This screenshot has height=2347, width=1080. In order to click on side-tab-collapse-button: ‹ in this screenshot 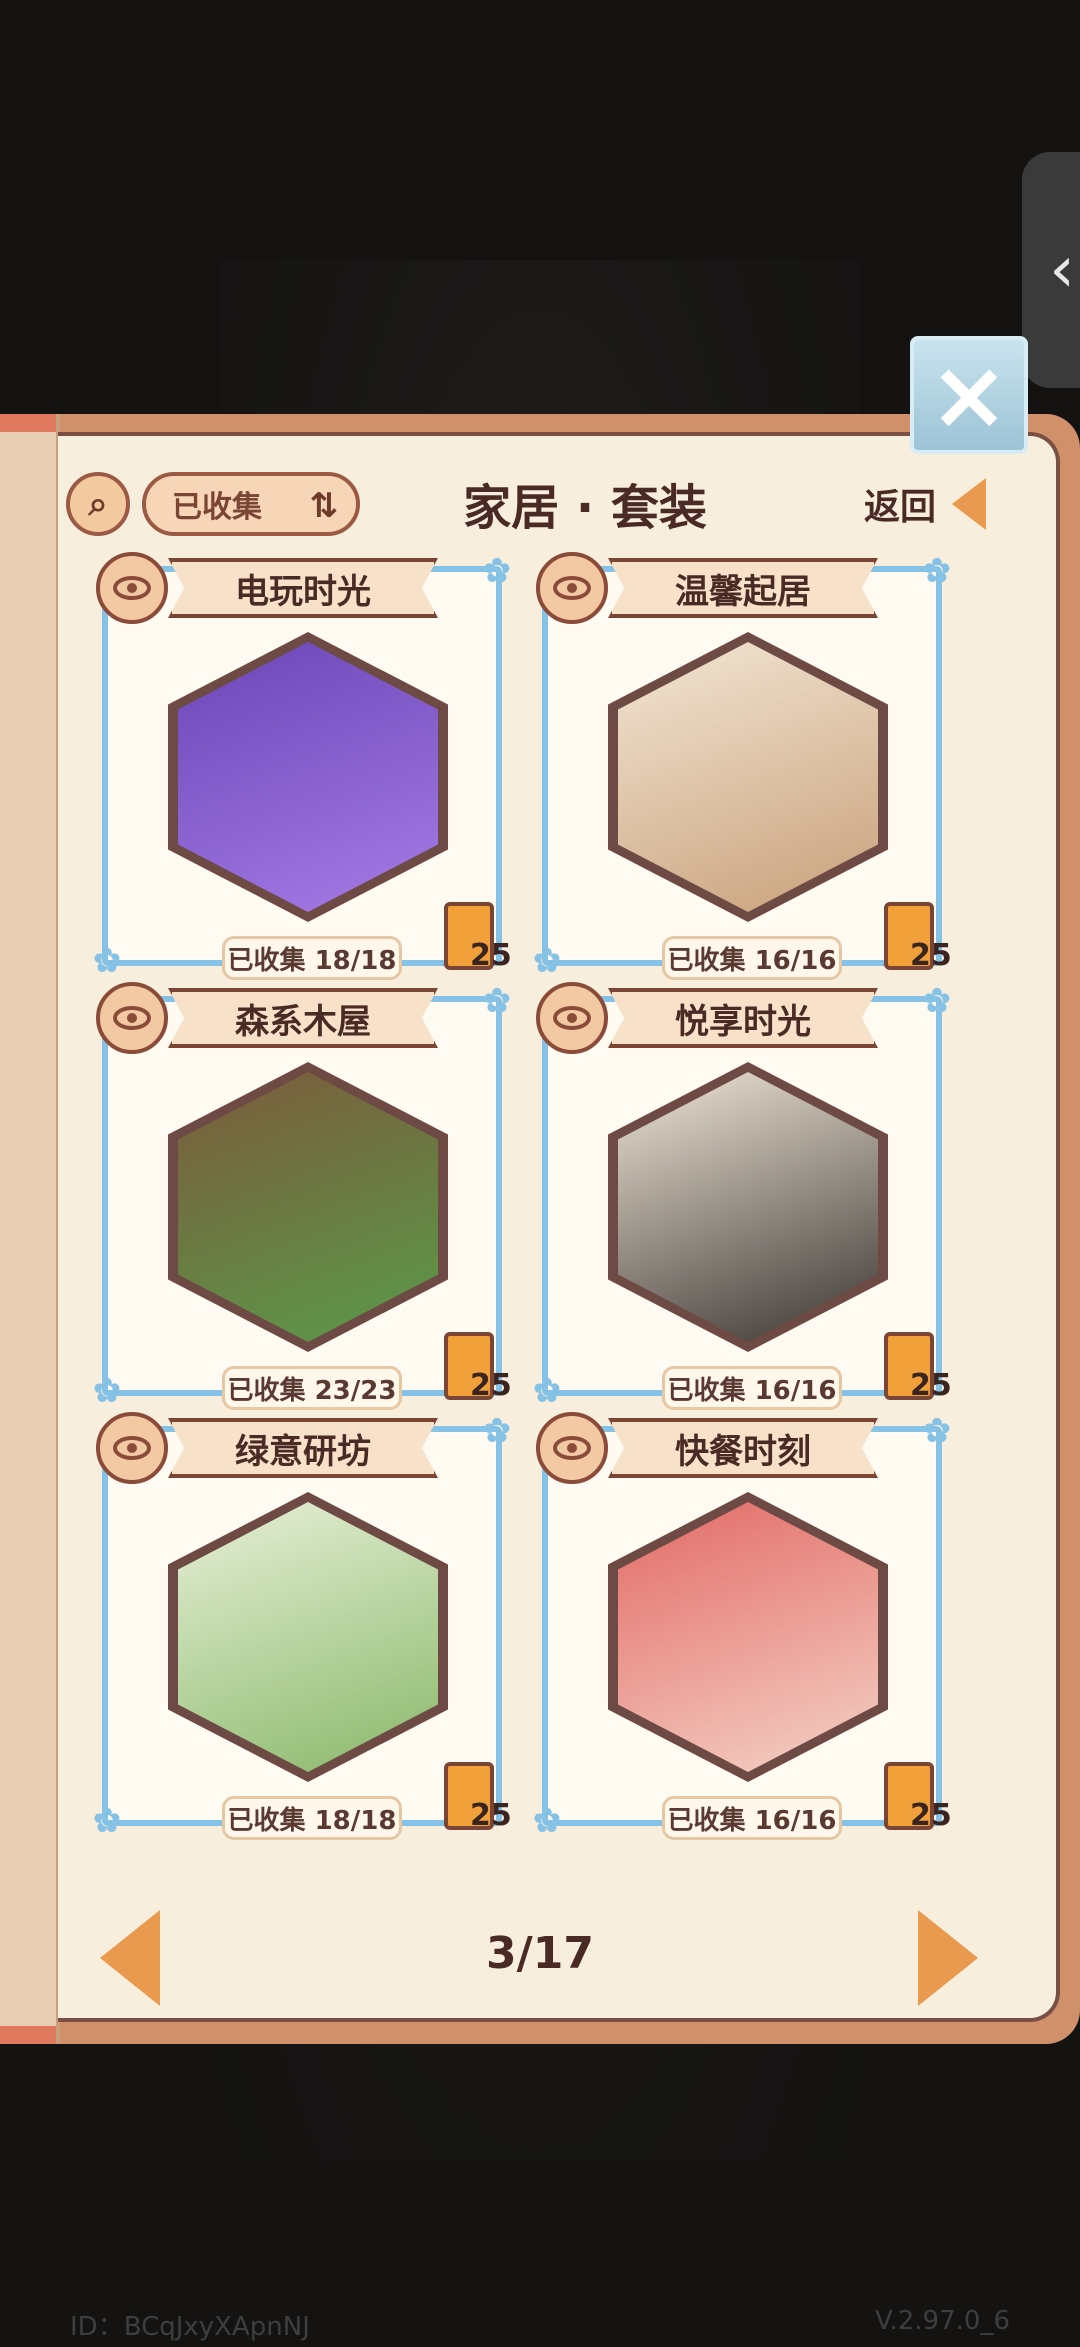, I will do `click(1051, 270)`.